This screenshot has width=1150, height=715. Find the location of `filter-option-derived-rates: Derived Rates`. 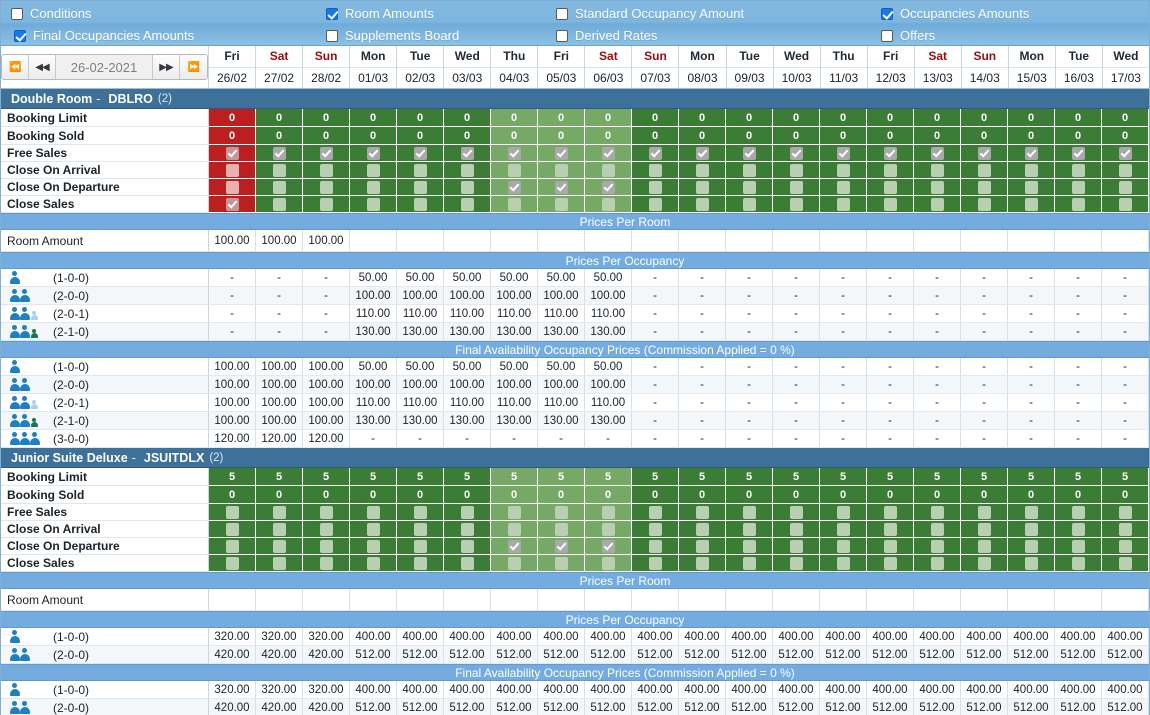

filter-option-derived-rates: Derived Rates is located at coordinates (606, 35).